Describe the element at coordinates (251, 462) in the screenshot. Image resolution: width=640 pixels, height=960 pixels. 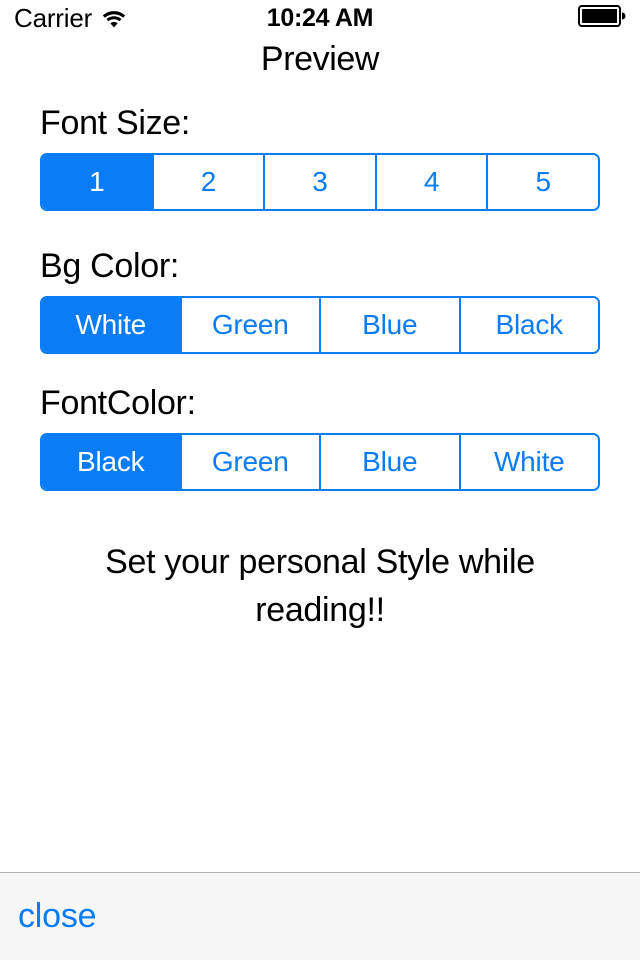
I see `font-color-segment-green: Green` at that location.